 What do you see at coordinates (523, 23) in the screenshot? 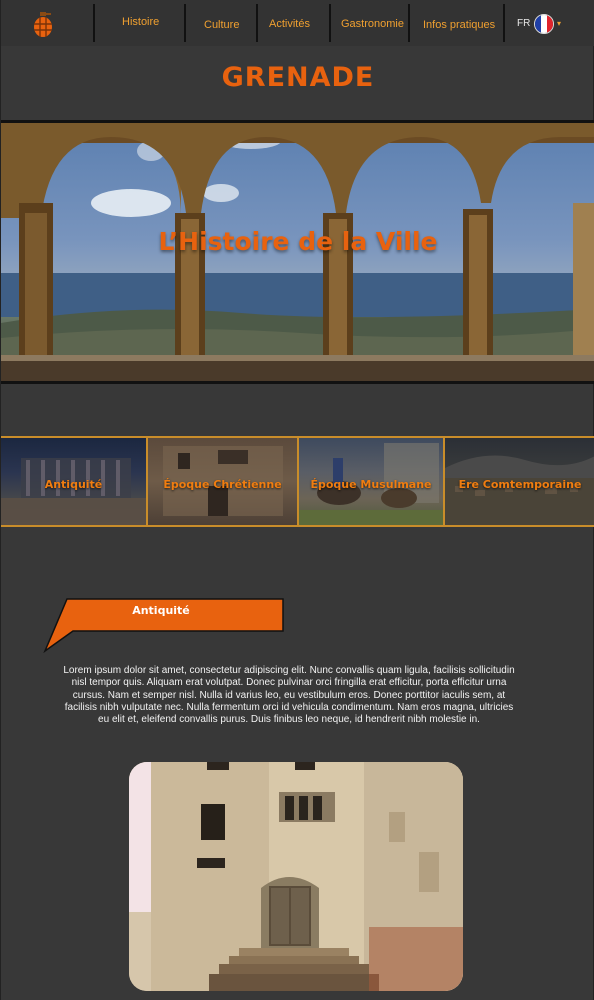
I see `language-label: FR` at bounding box center [523, 23].